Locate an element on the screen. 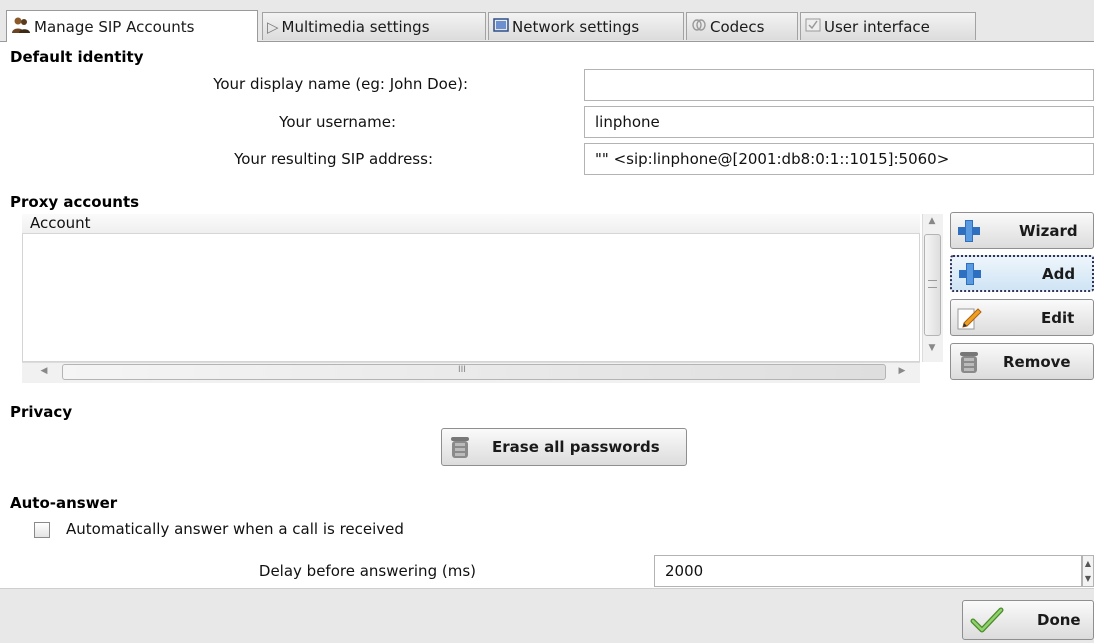 The width and height of the screenshot is (1094, 643). wizard-label: Wizard is located at coordinates (1048, 230).